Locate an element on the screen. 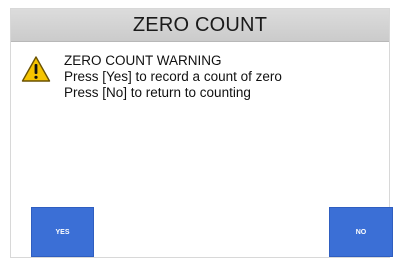 This screenshot has width=398, height=261. no-button: NO is located at coordinates (361, 232).